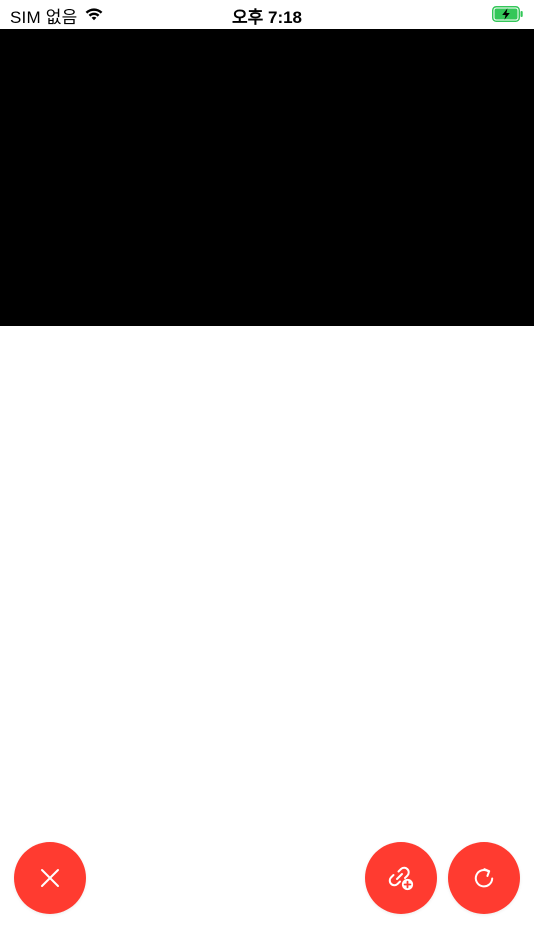 Image resolution: width=534 pixels, height=950 pixels. Describe the element at coordinates (507, 14) in the screenshot. I see `battery-charging-icon` at that location.